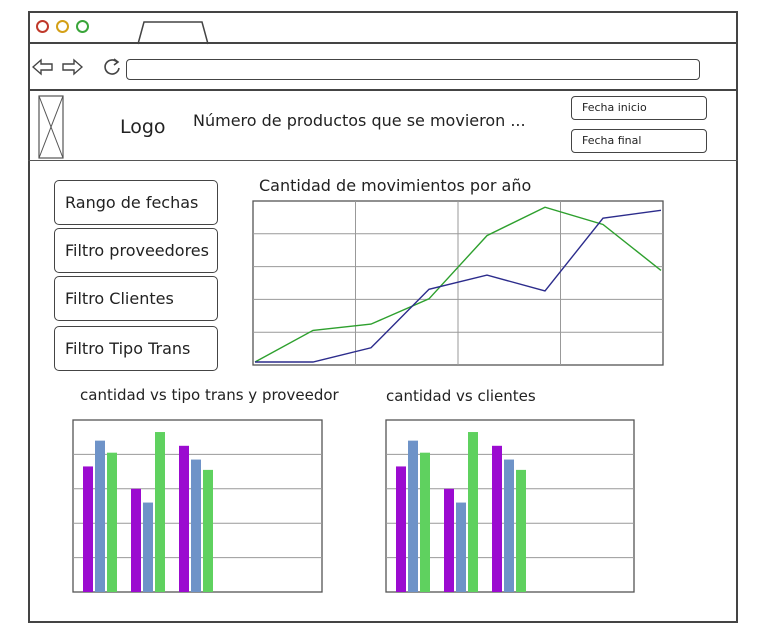 Image resolution: width=766 pixels, height=637 pixels. What do you see at coordinates (136, 250) in the screenshot?
I see `supplier-filter-button: Filtro proveedores` at bounding box center [136, 250].